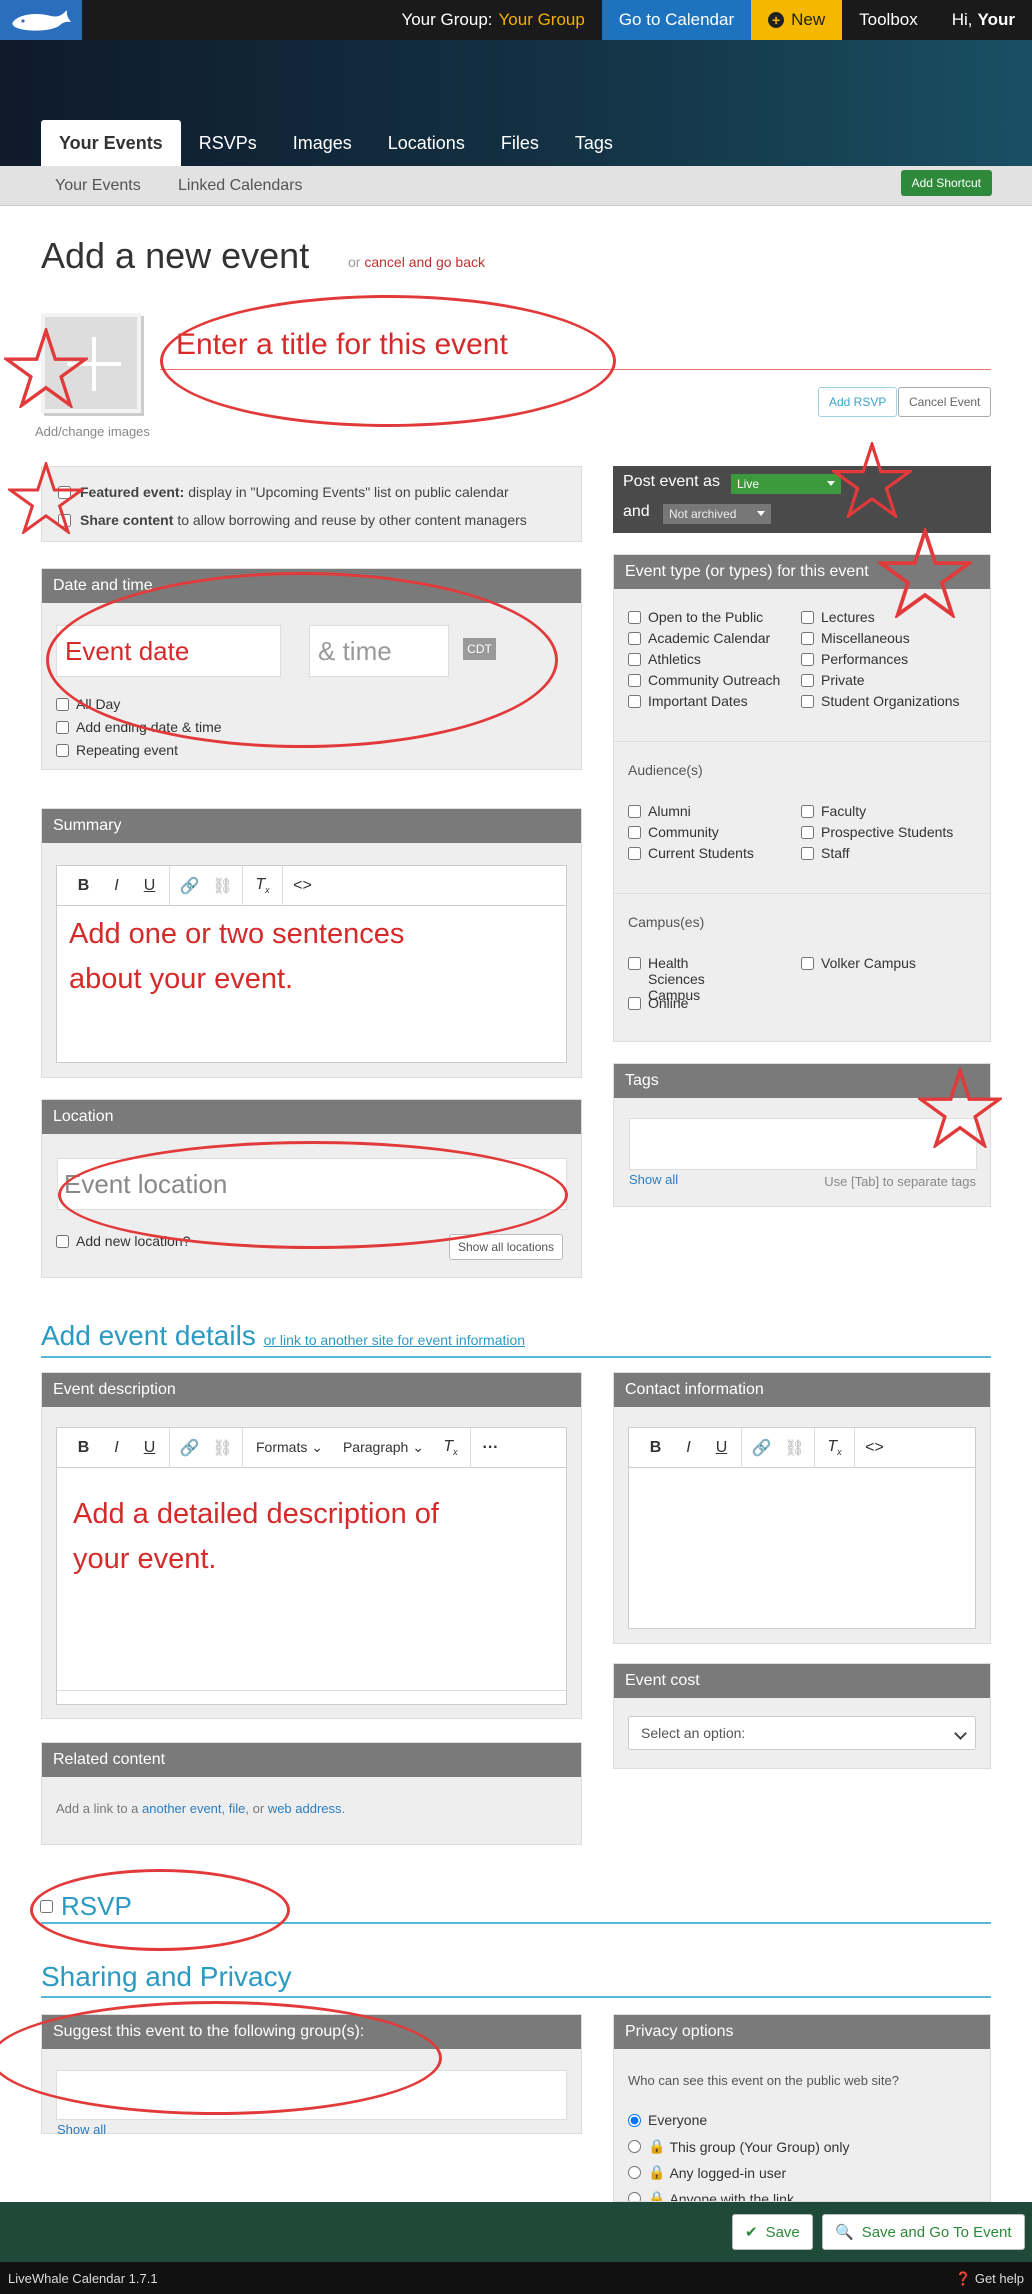 The image size is (1032, 2294). Describe the element at coordinates (62, 750) in the screenshot. I see `repeating-checkbox` at that location.